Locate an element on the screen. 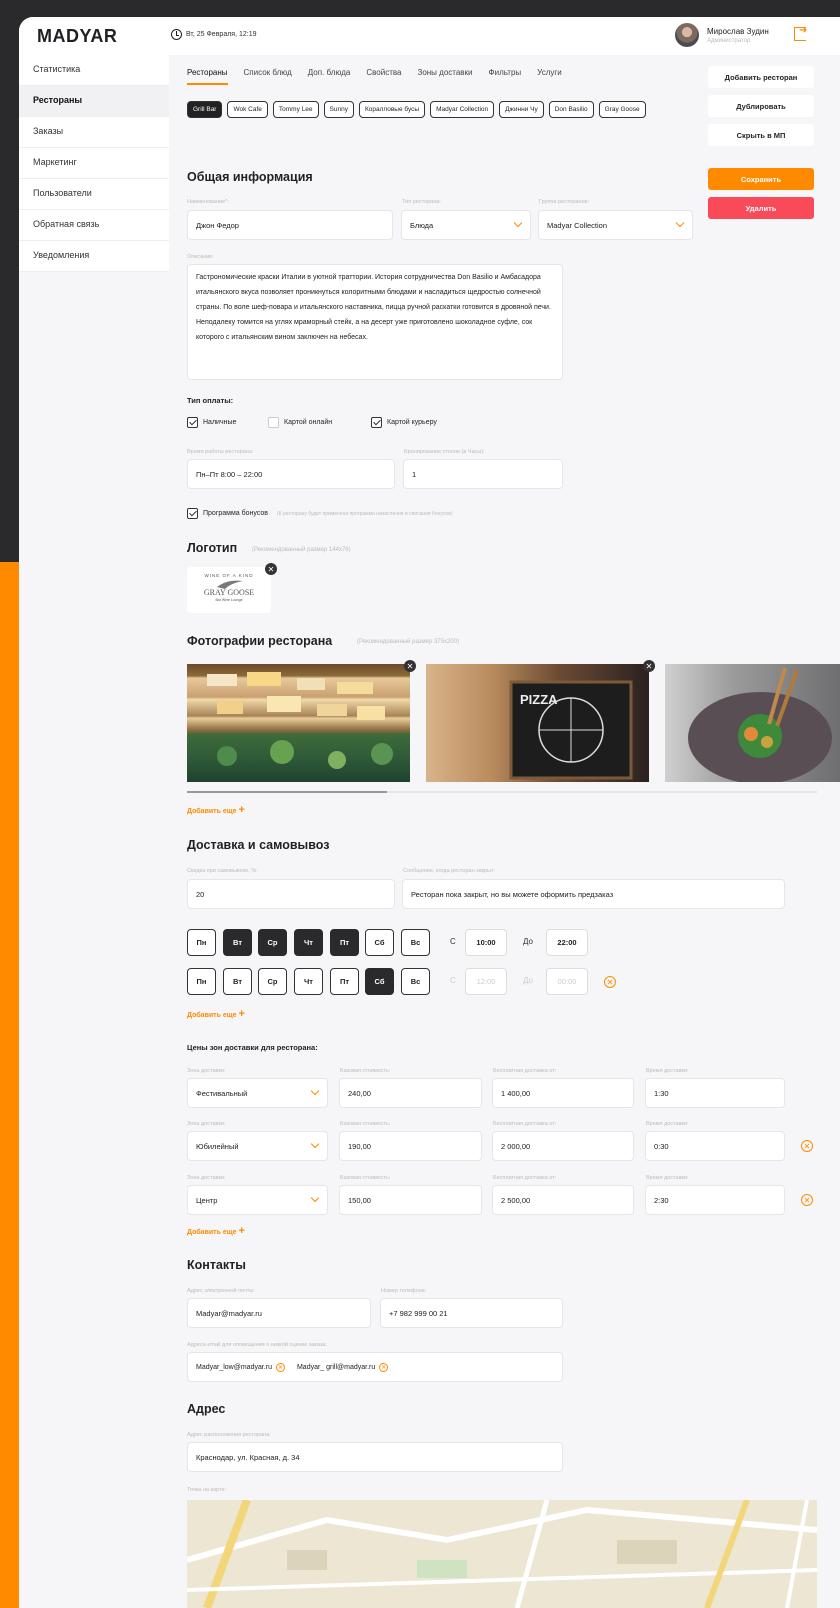 The height and width of the screenshot is (1608, 840). base-label: Базовая стоимость: is located at coordinates (365, 1178).